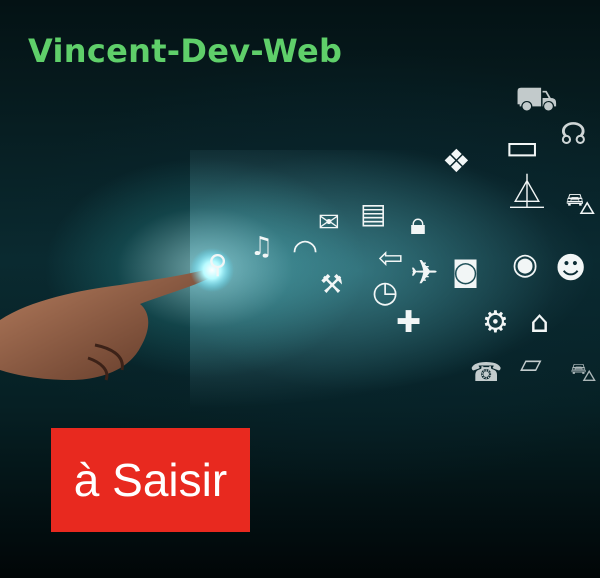 This screenshot has width=600, height=578. What do you see at coordinates (385, 292) in the screenshot?
I see `clock-icon: ◷` at bounding box center [385, 292].